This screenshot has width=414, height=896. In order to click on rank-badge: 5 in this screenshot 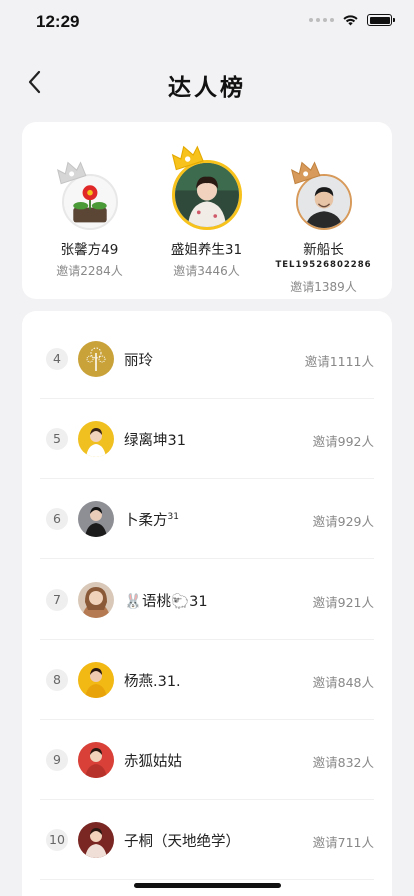, I will do `click(57, 439)`.